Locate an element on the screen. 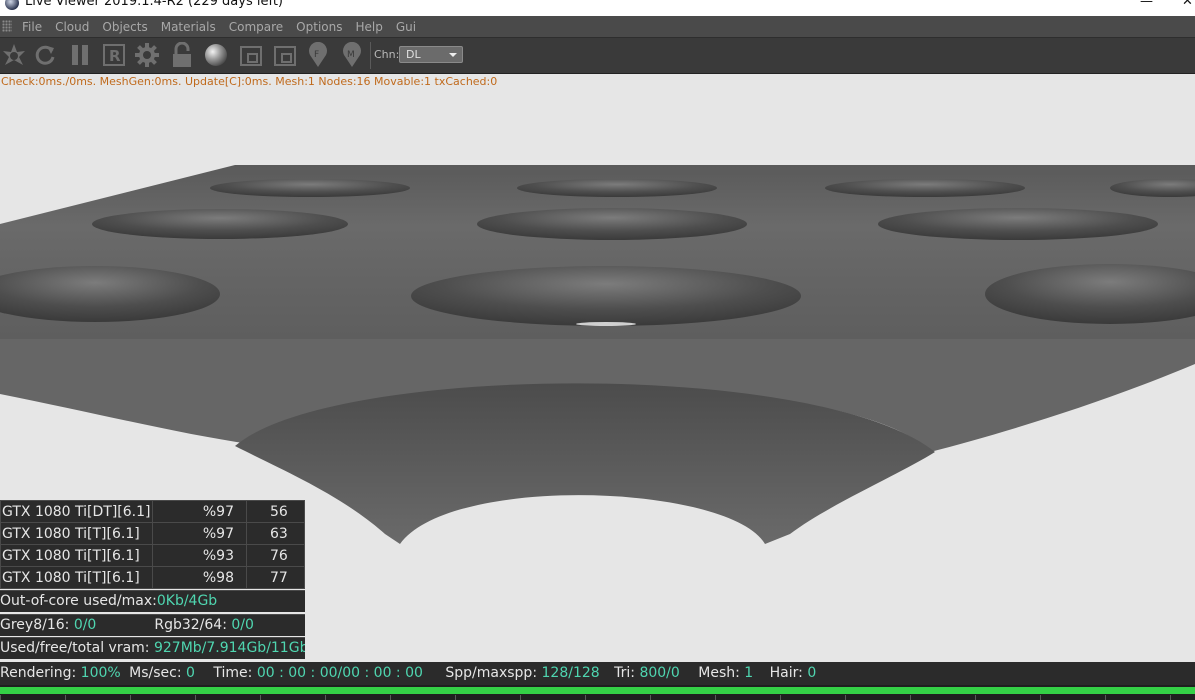 This screenshot has height=700, width=1195. window-title: Live Viewer 2019.1.4-R2 (229 days left) is located at coordinates (154, 4).